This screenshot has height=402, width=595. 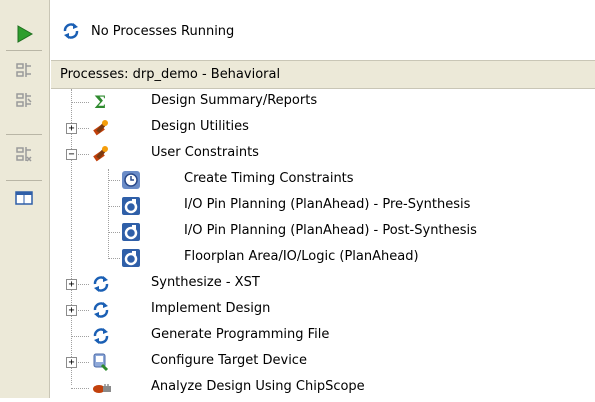 What do you see at coordinates (205, 152) in the screenshot?
I see `tree-item-label: User Constraints` at bounding box center [205, 152].